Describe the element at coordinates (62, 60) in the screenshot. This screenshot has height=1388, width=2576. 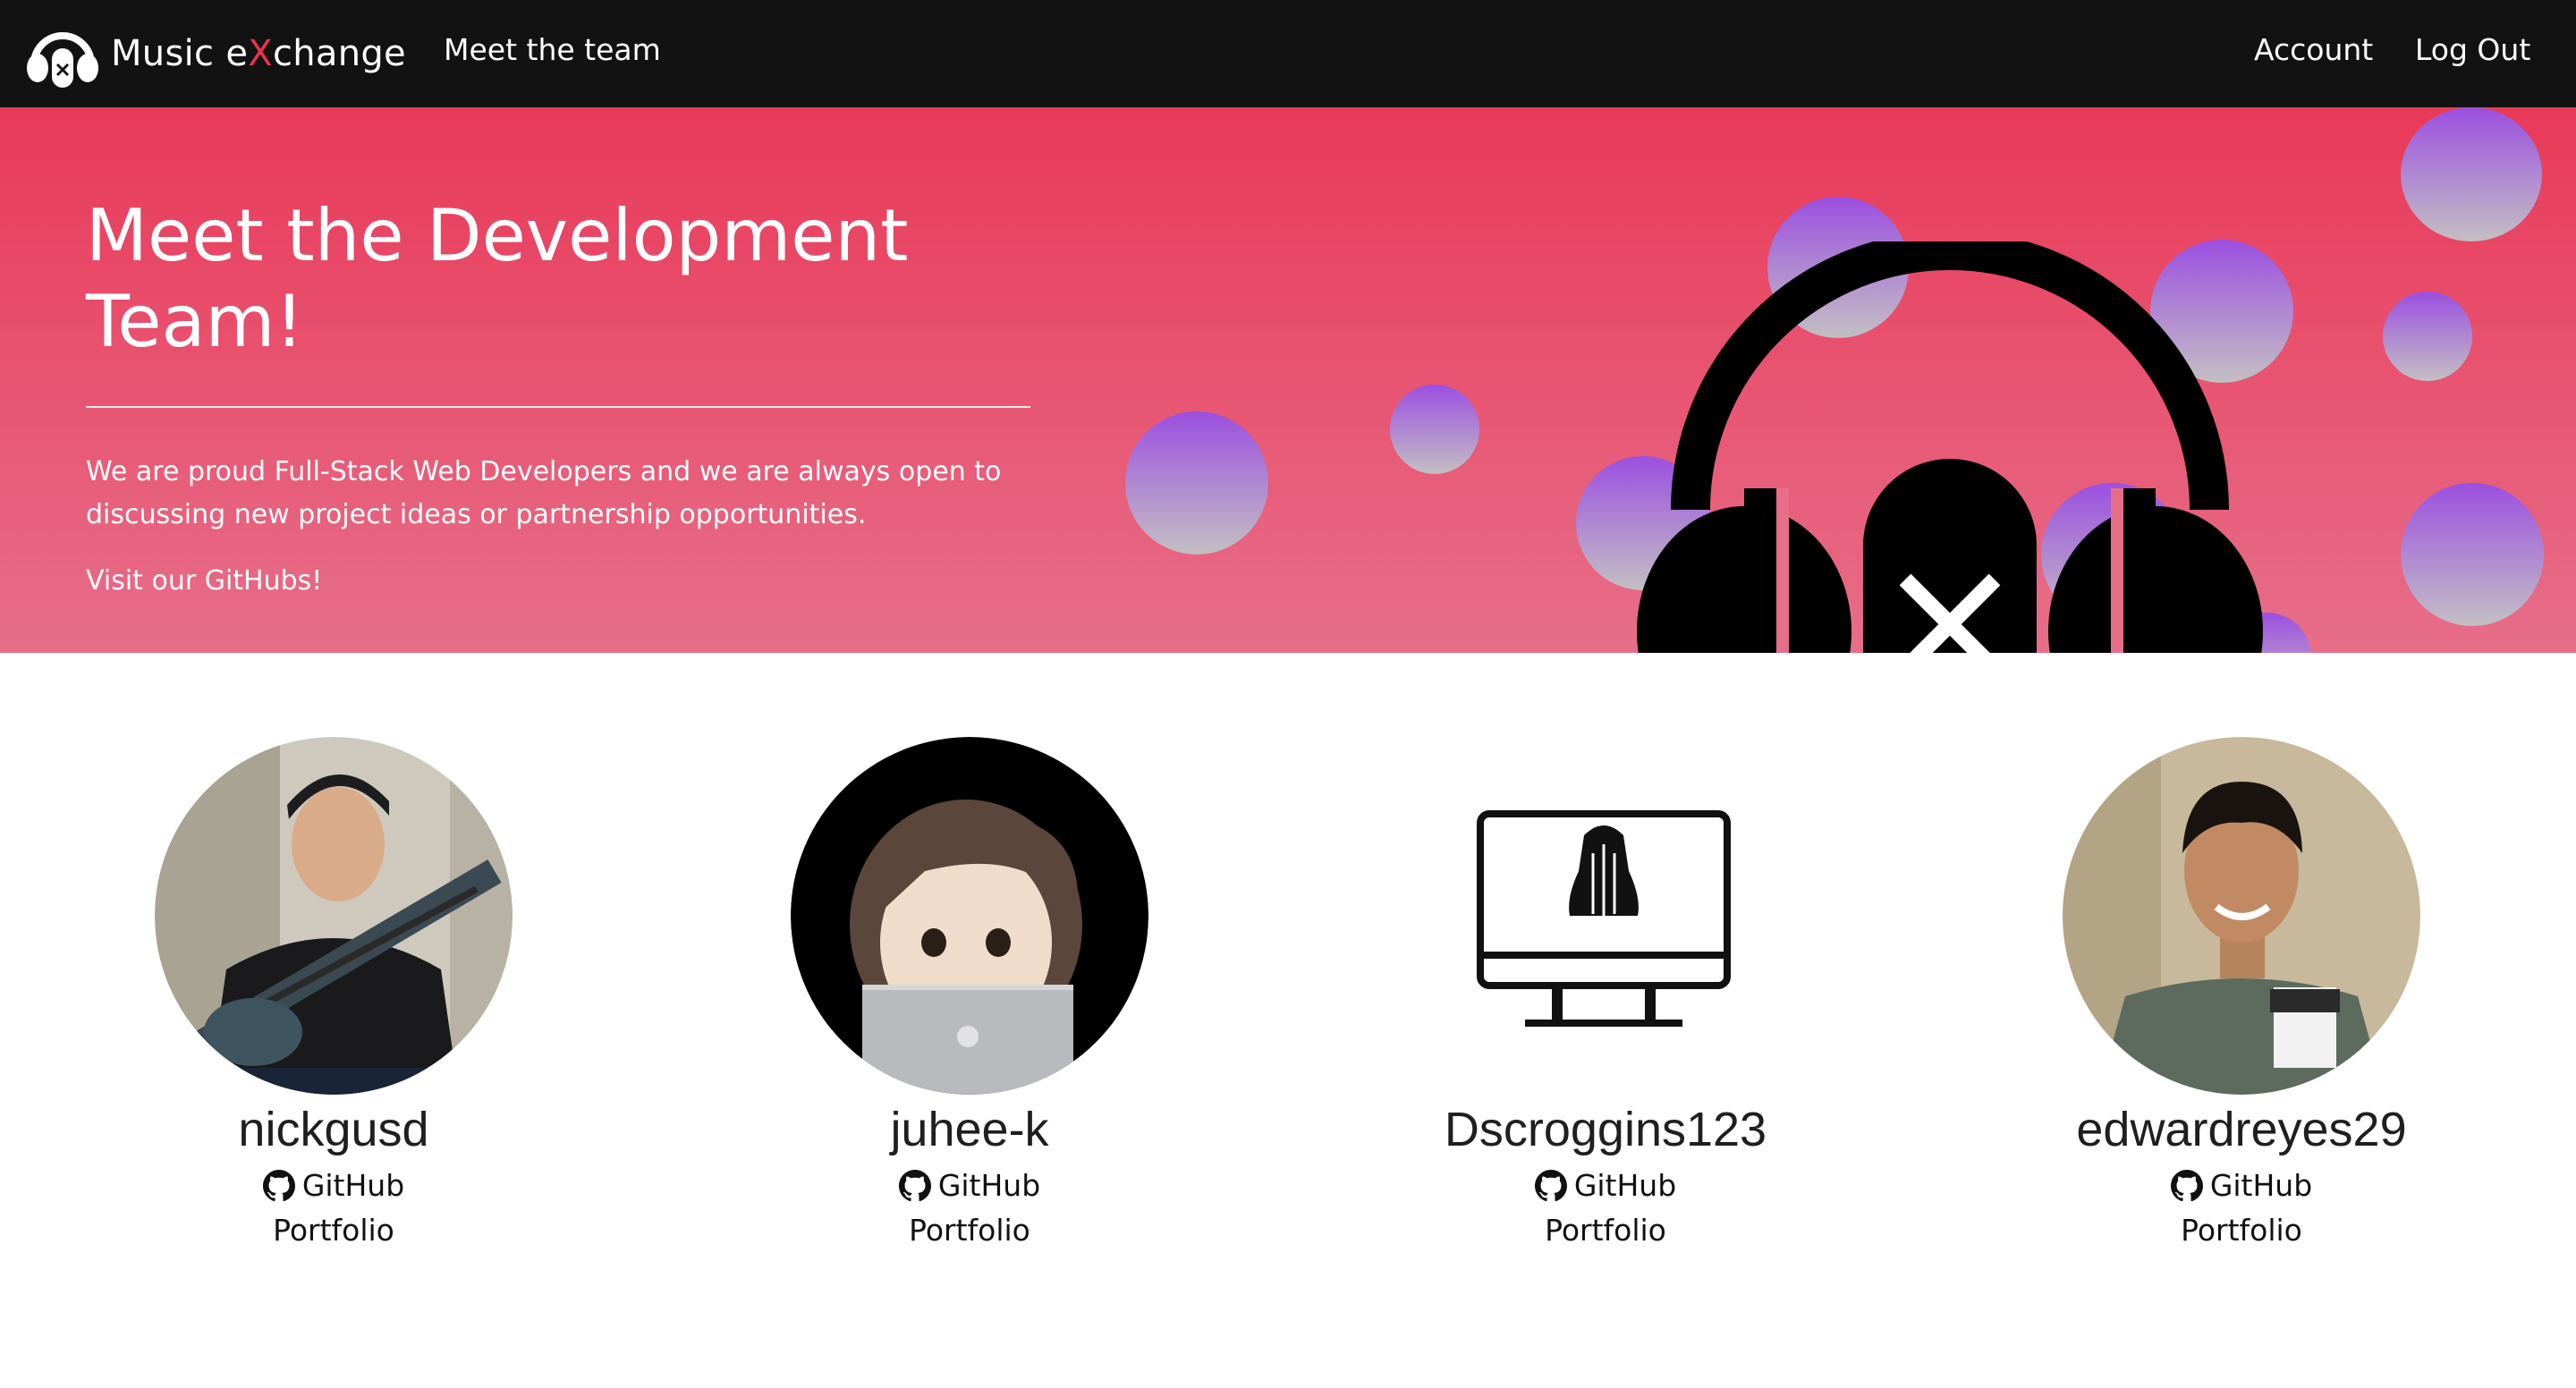
I see `headphones-logo-icon` at that location.